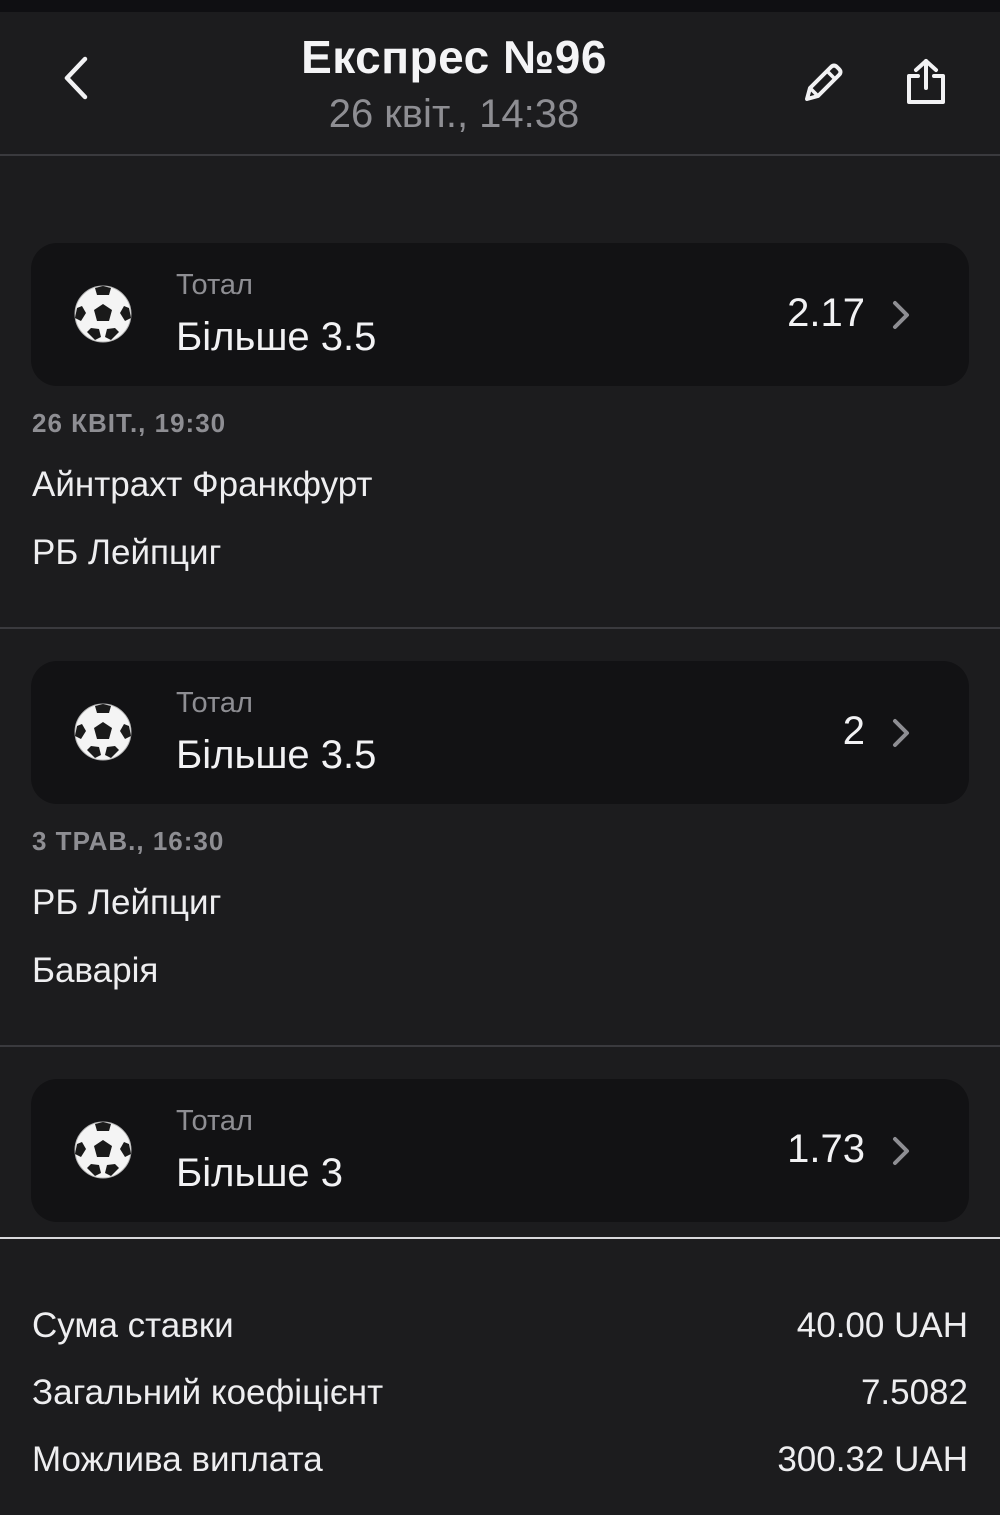 The height and width of the screenshot is (1515, 1000). What do you see at coordinates (882, 1325) in the screenshot?
I see `stake-value: 40.00 UAH` at bounding box center [882, 1325].